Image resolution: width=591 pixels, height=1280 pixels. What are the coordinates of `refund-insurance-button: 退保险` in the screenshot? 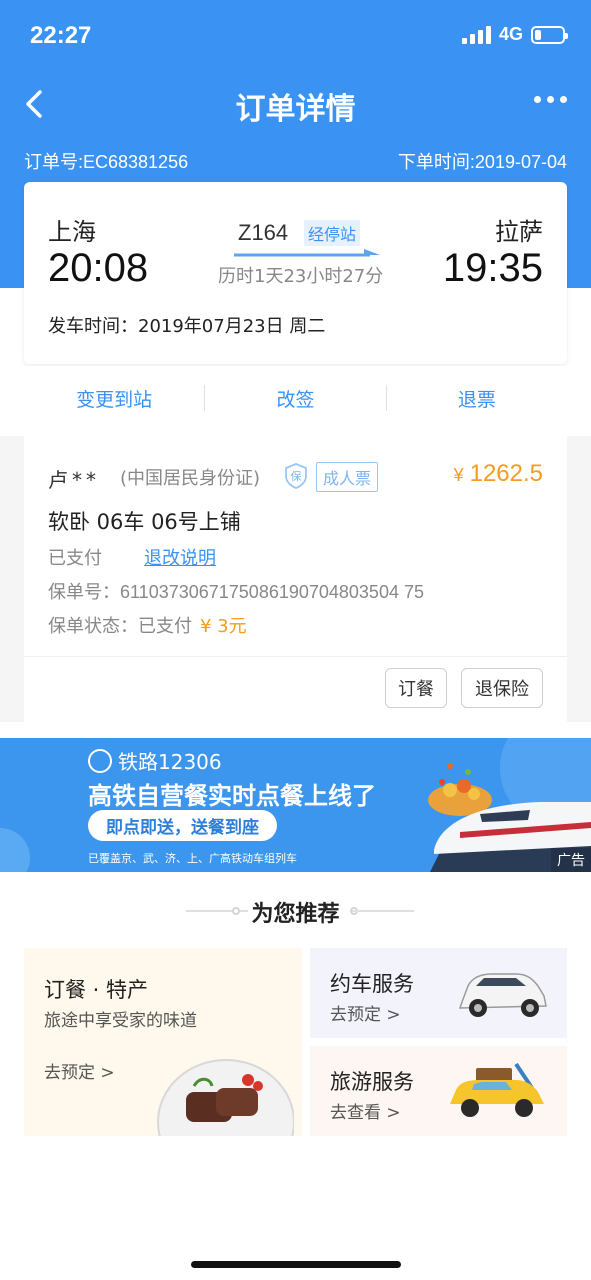 It's located at (502, 688).